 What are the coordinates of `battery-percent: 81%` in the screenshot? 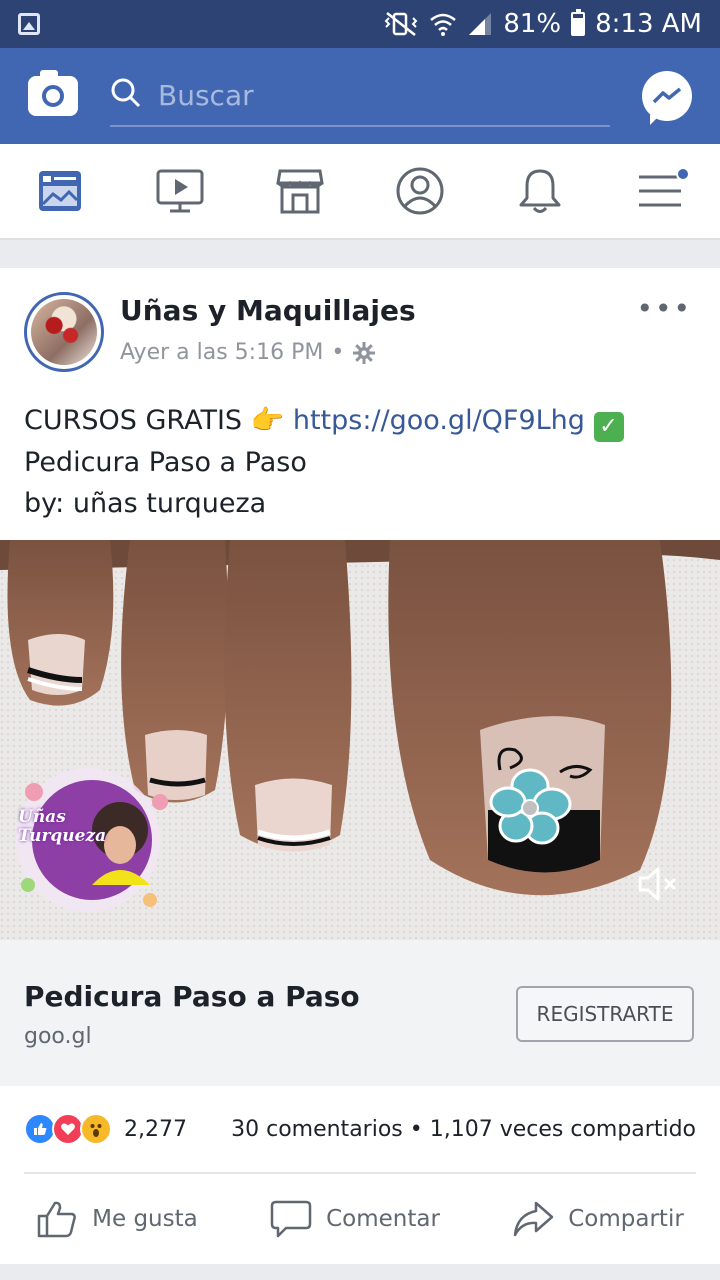 It's located at (532, 24).